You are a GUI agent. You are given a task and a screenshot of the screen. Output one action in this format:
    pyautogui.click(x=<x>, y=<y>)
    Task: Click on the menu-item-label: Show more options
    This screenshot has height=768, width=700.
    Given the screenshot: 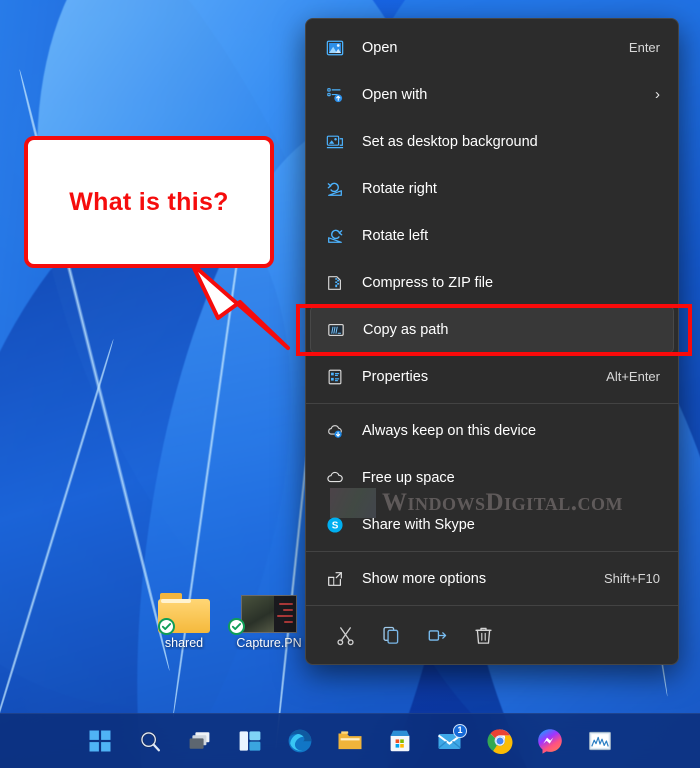 What is the action you would take?
    pyautogui.click(x=424, y=578)
    